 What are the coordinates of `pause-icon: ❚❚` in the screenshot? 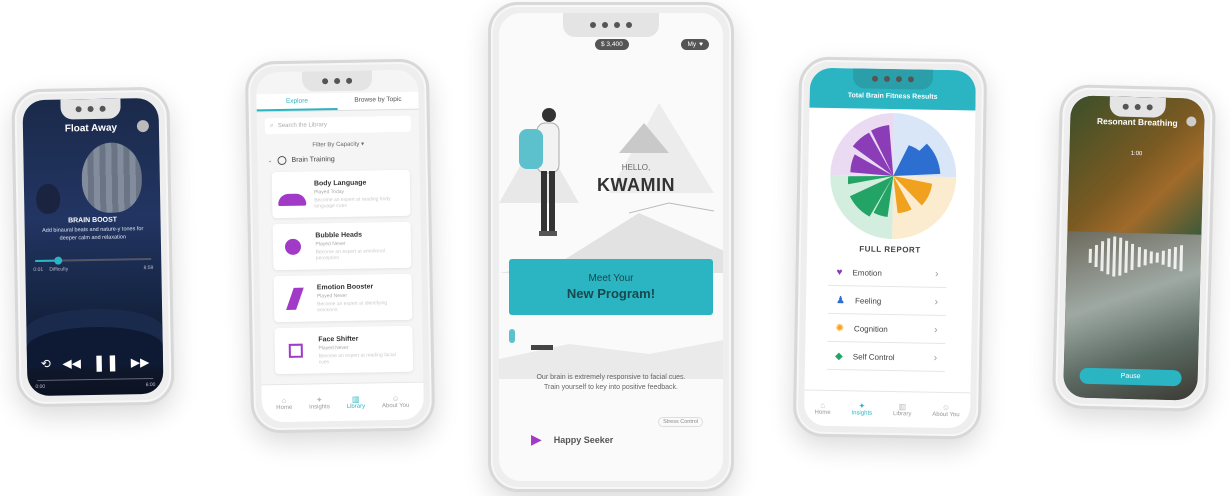 It's located at (105, 363).